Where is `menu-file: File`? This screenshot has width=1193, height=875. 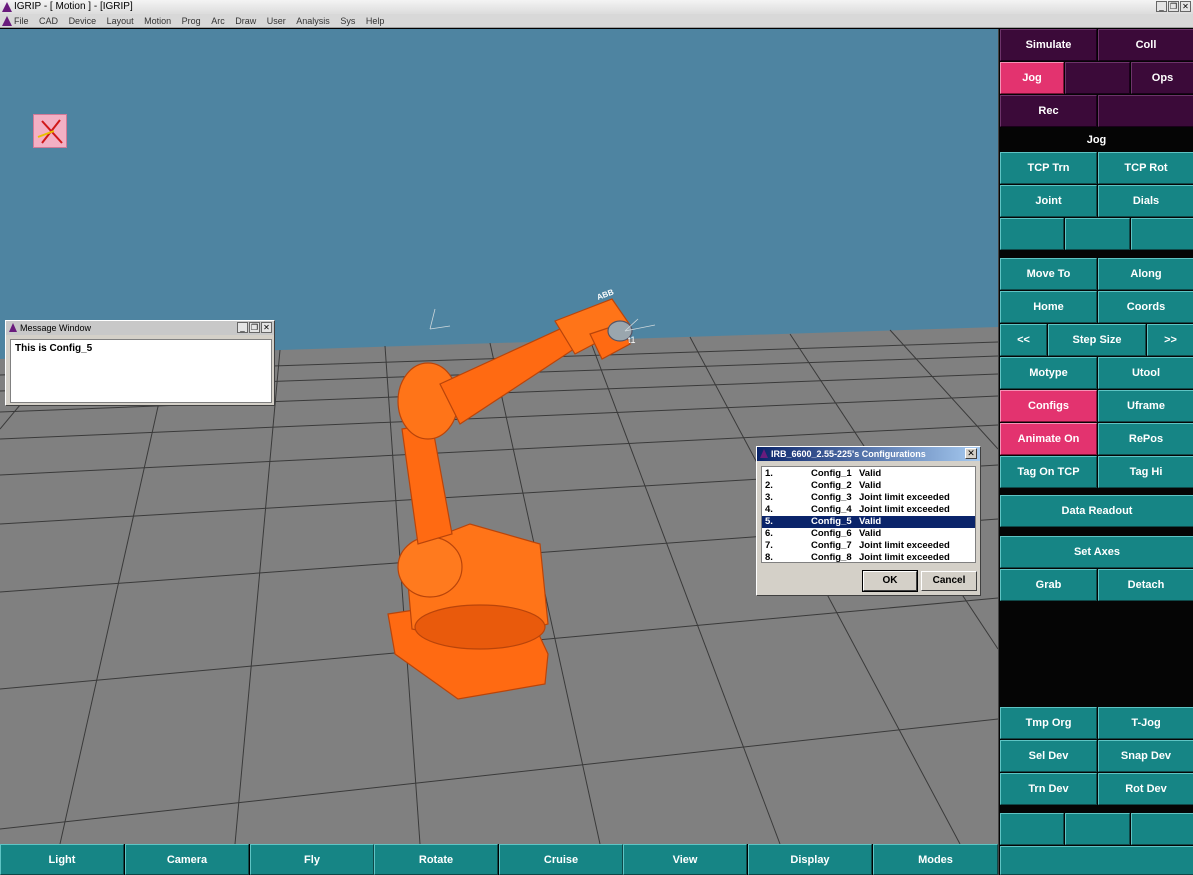 menu-file: File is located at coordinates (21, 21).